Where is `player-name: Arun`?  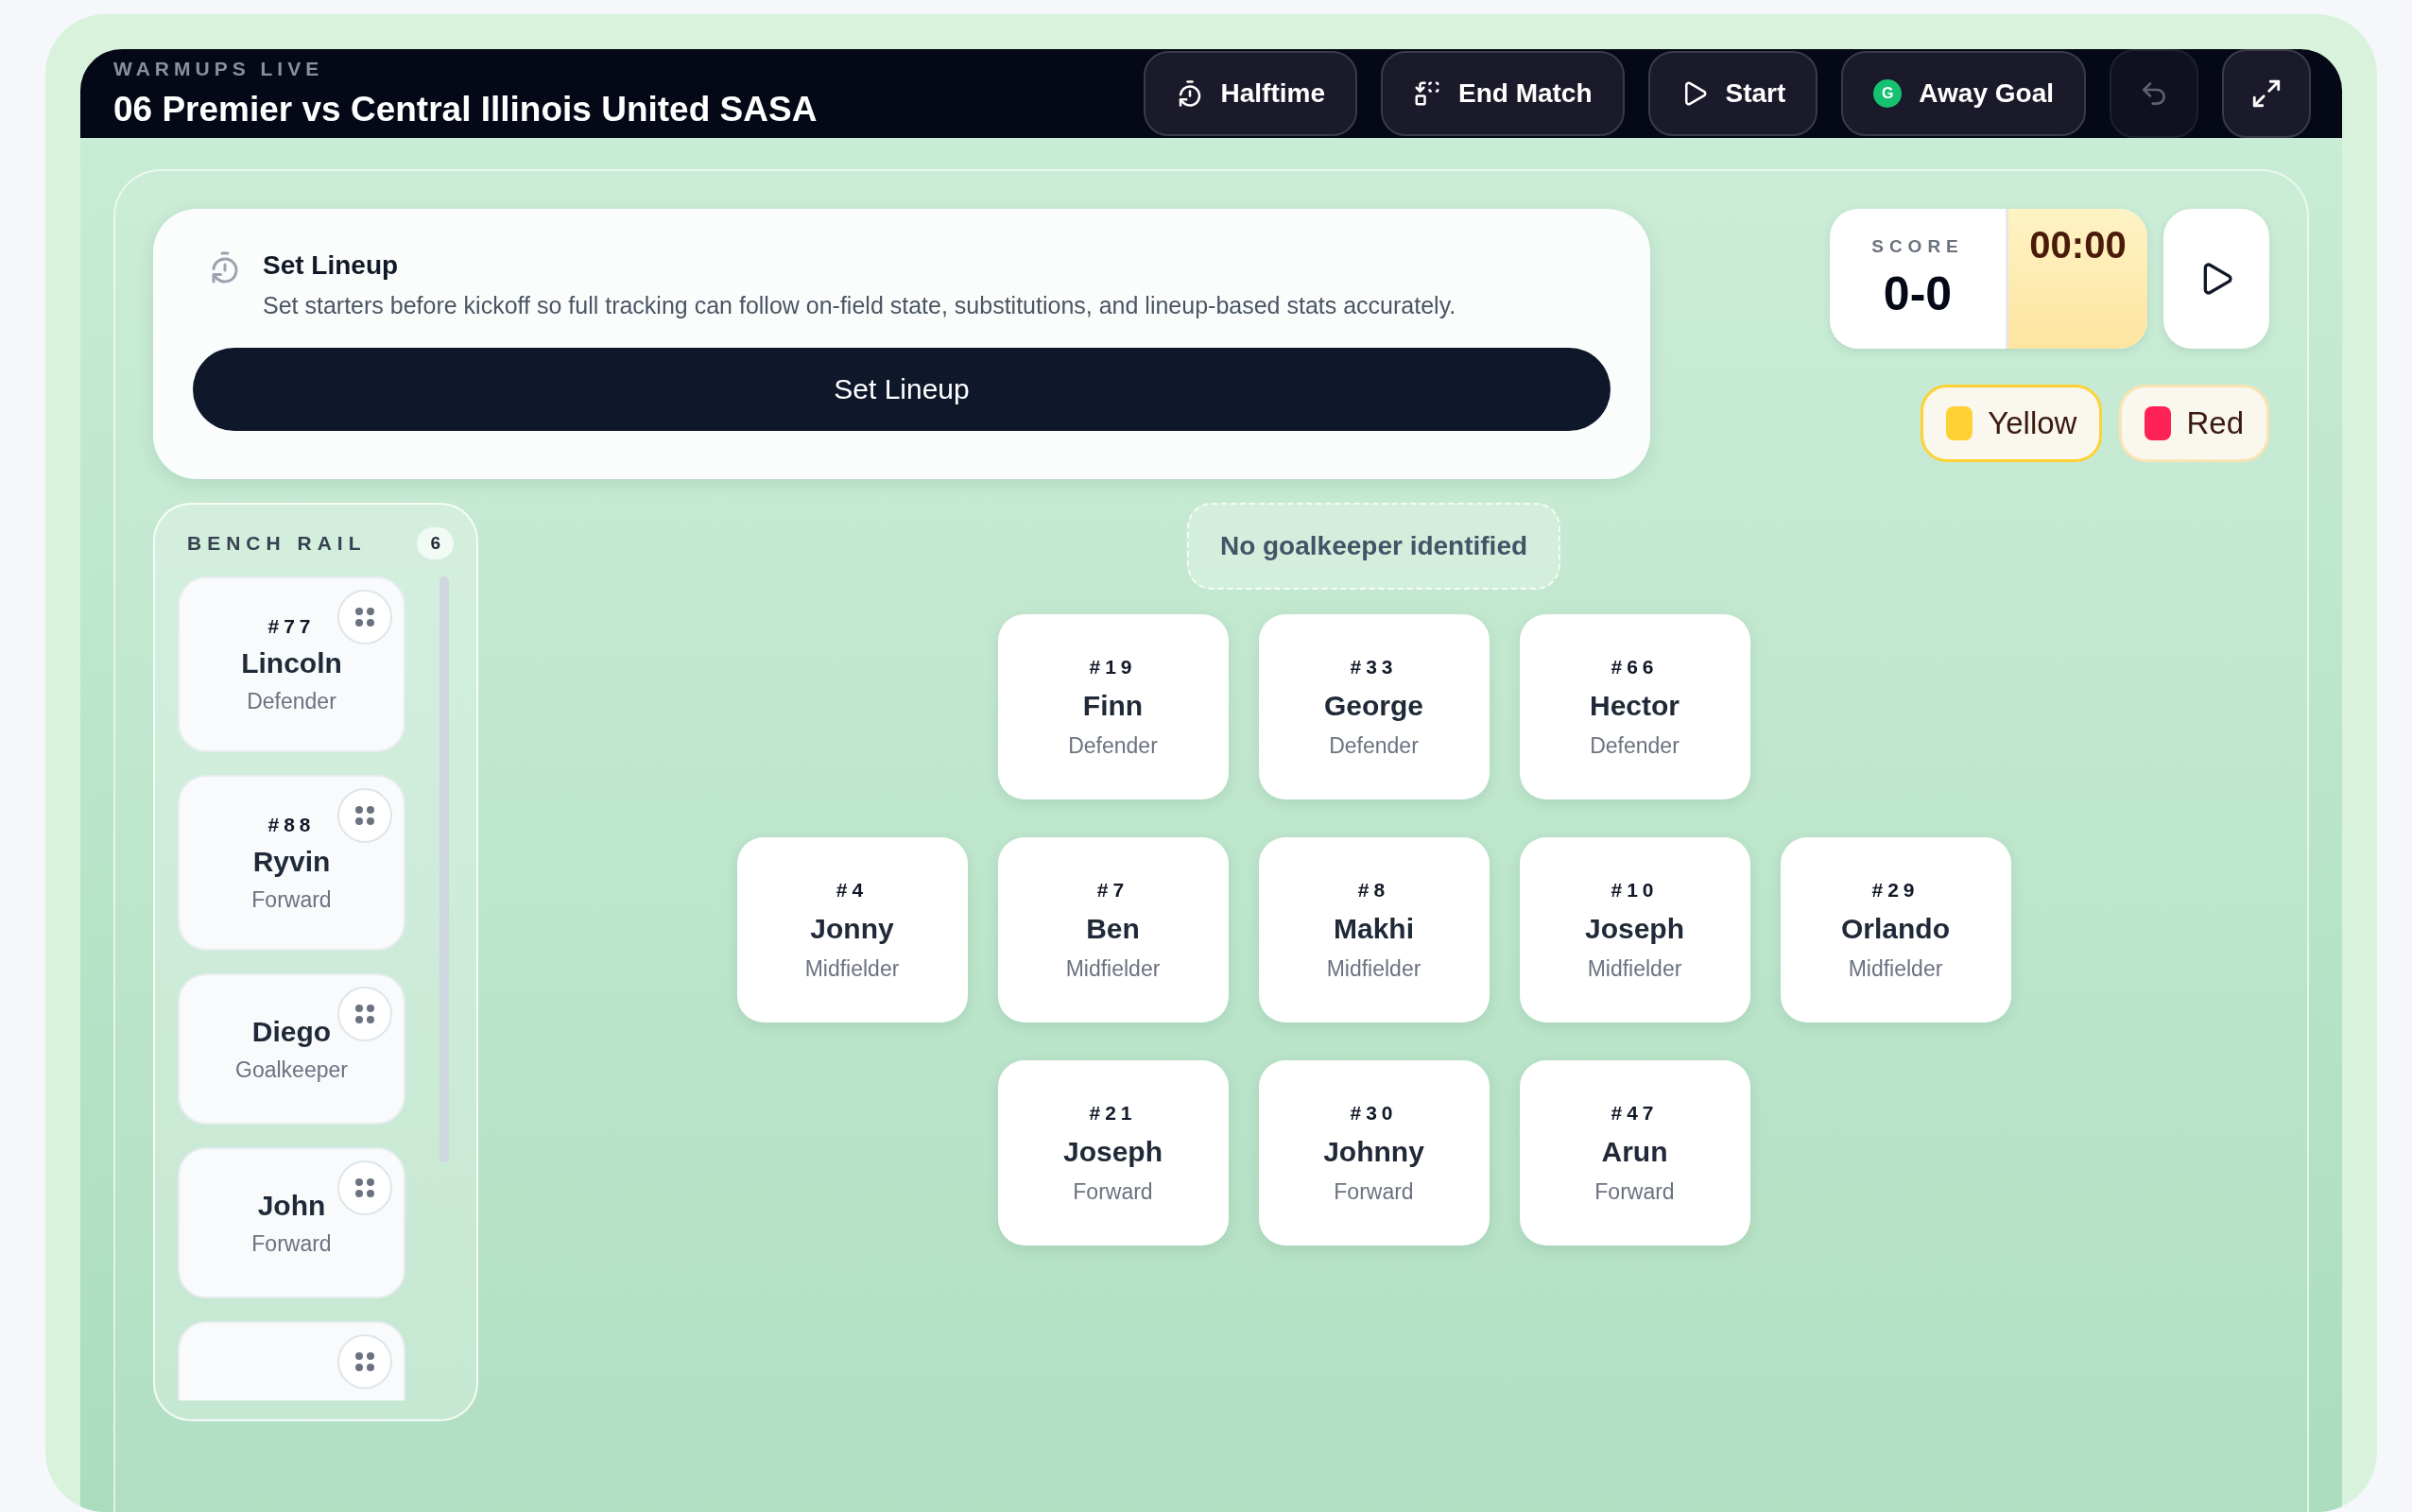 player-name: Arun is located at coordinates (1634, 1151).